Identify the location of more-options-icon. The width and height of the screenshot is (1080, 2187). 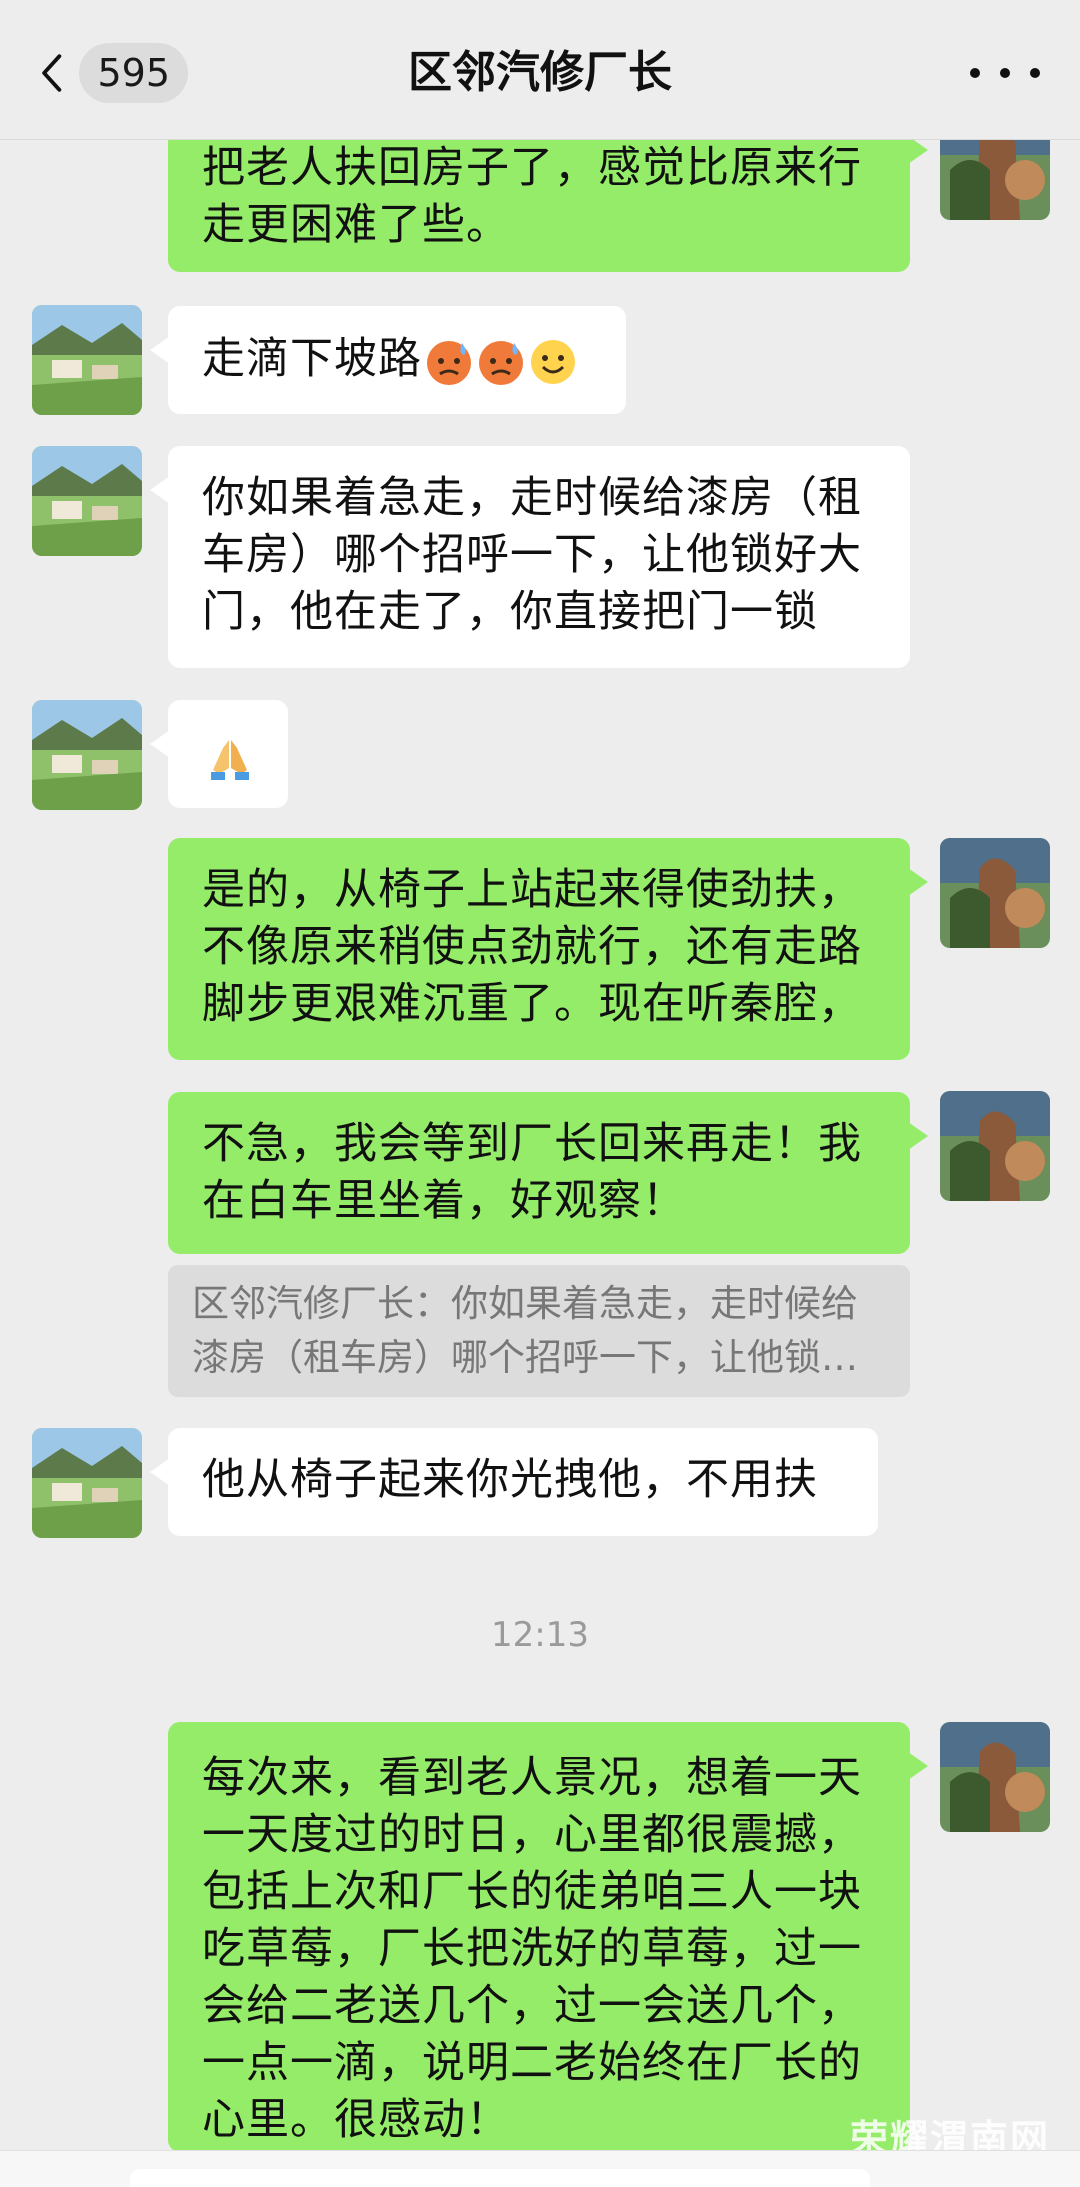
(1005, 73).